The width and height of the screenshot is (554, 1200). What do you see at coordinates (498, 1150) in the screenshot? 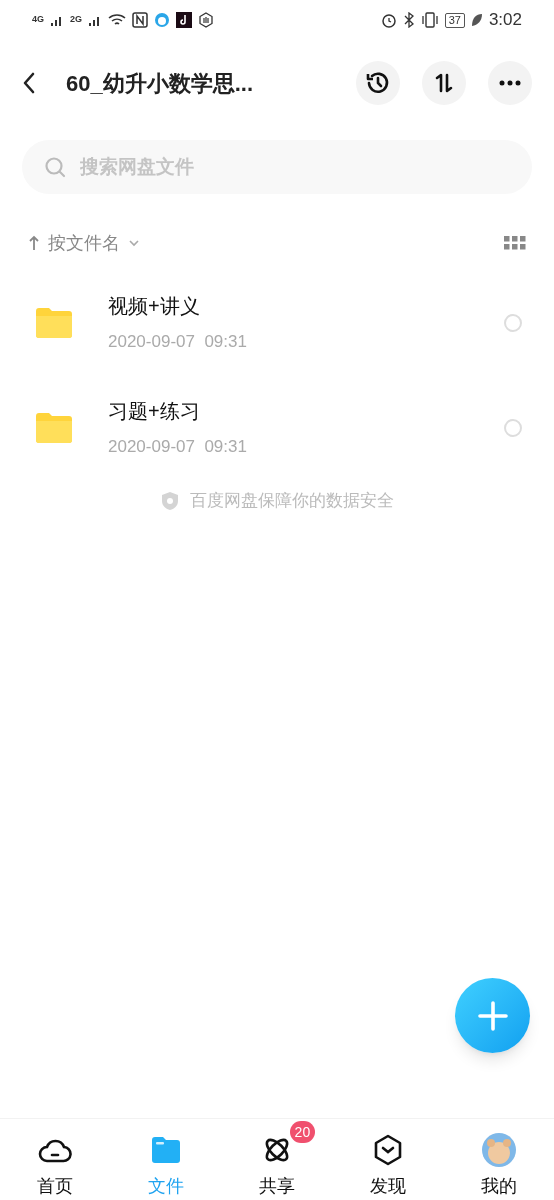
I see `avatar-icon` at bounding box center [498, 1150].